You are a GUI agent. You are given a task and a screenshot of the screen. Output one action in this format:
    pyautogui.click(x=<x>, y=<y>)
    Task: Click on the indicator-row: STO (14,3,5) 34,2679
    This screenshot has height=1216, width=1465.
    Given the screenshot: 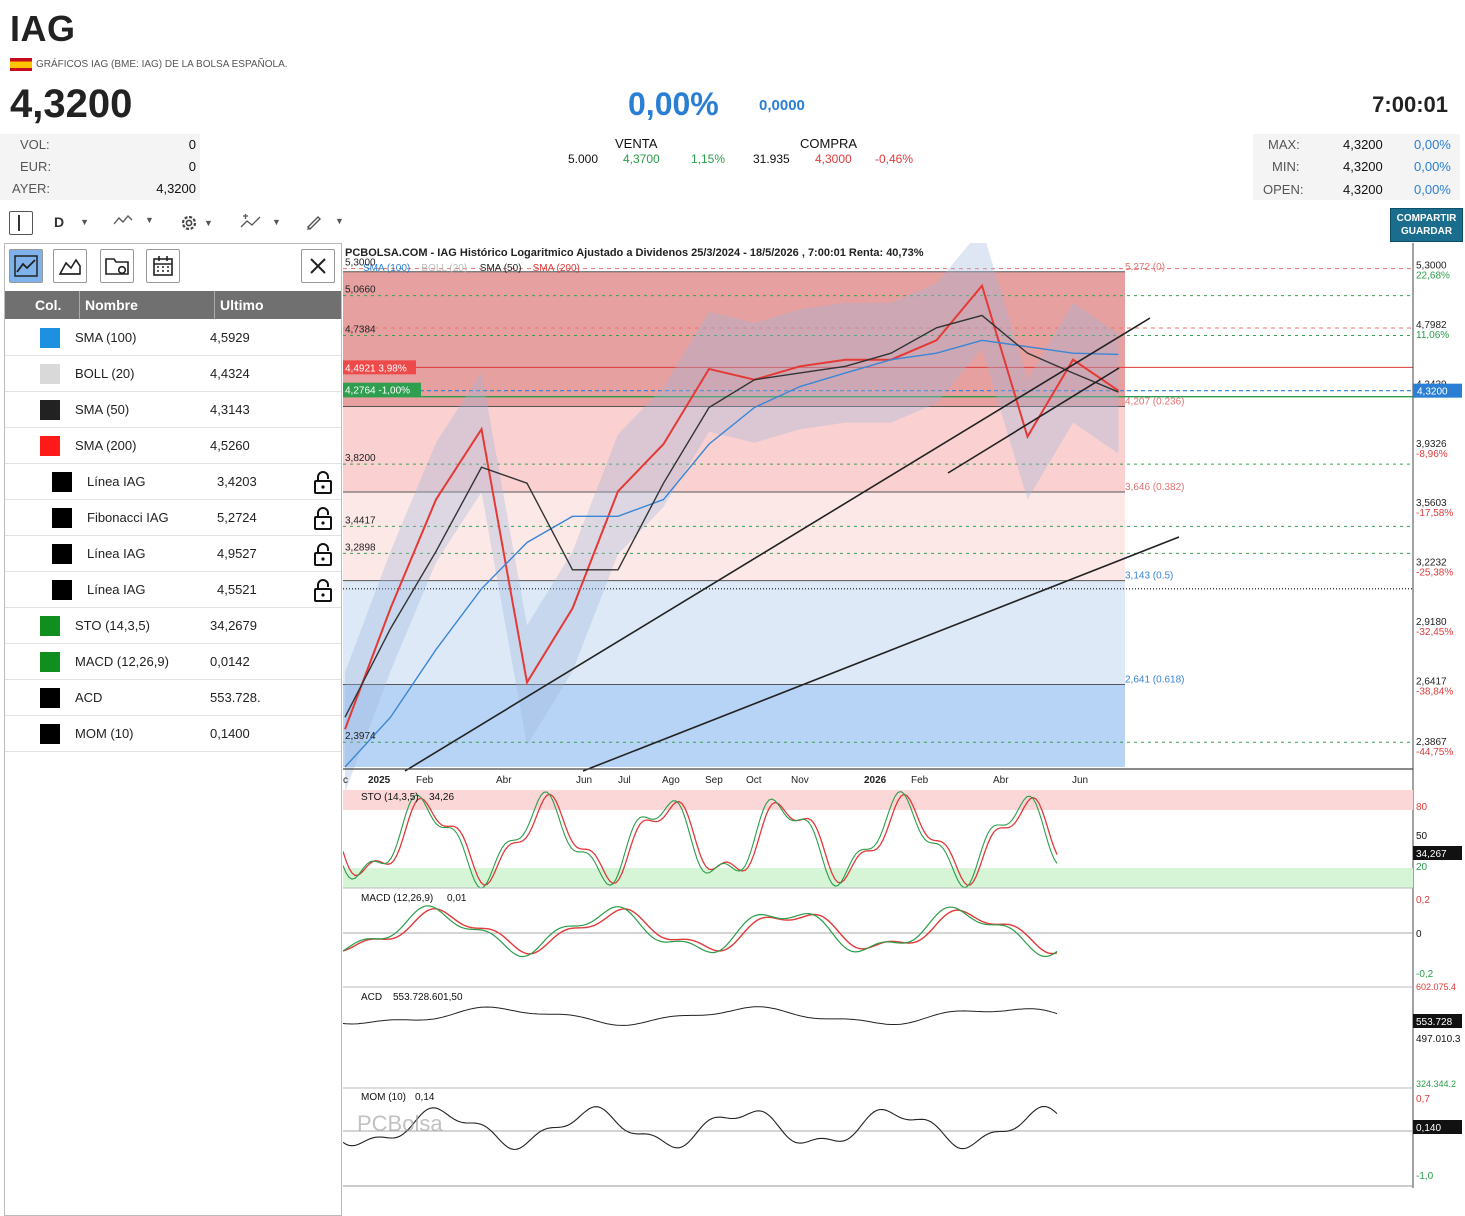 What is the action you would take?
    pyautogui.click(x=173, y=626)
    